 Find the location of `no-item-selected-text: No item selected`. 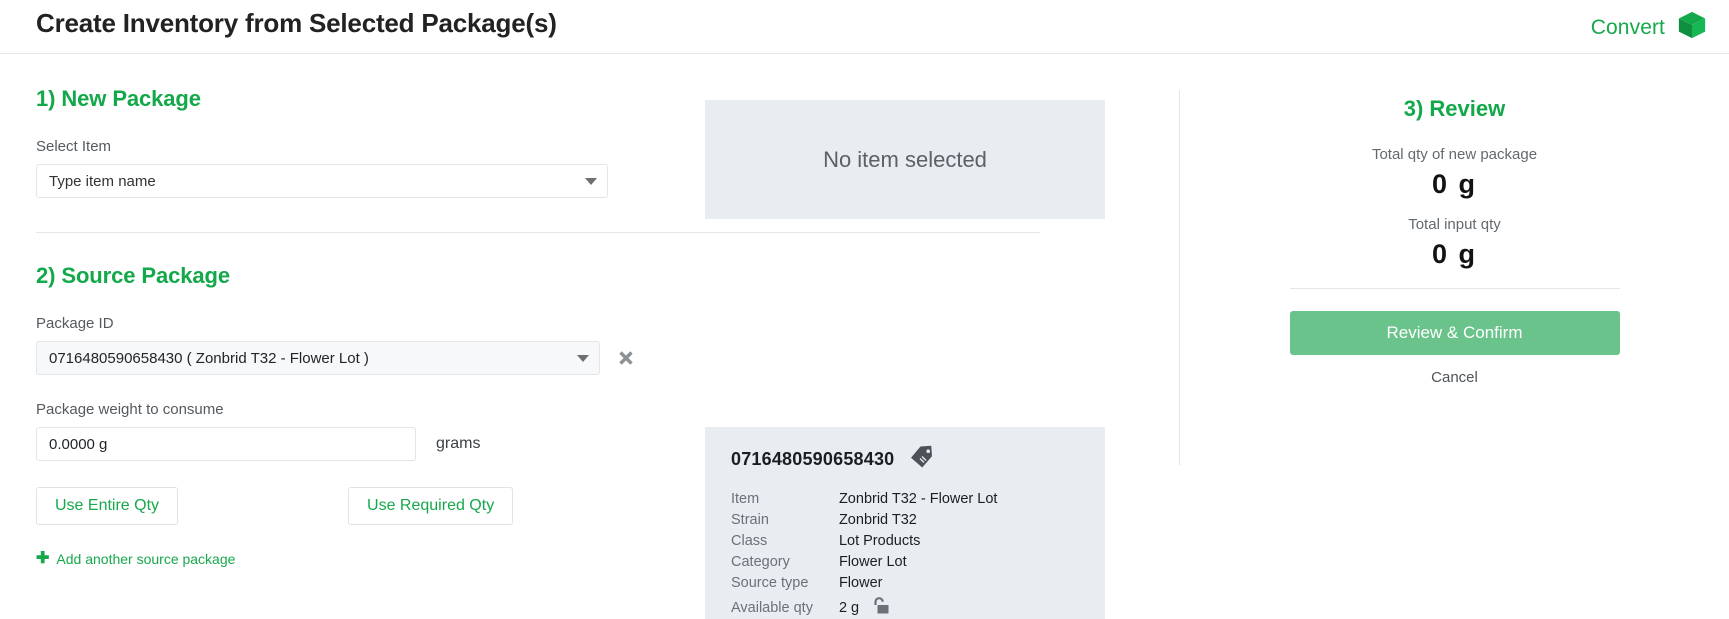

no-item-selected-text: No item selected is located at coordinates (905, 159).